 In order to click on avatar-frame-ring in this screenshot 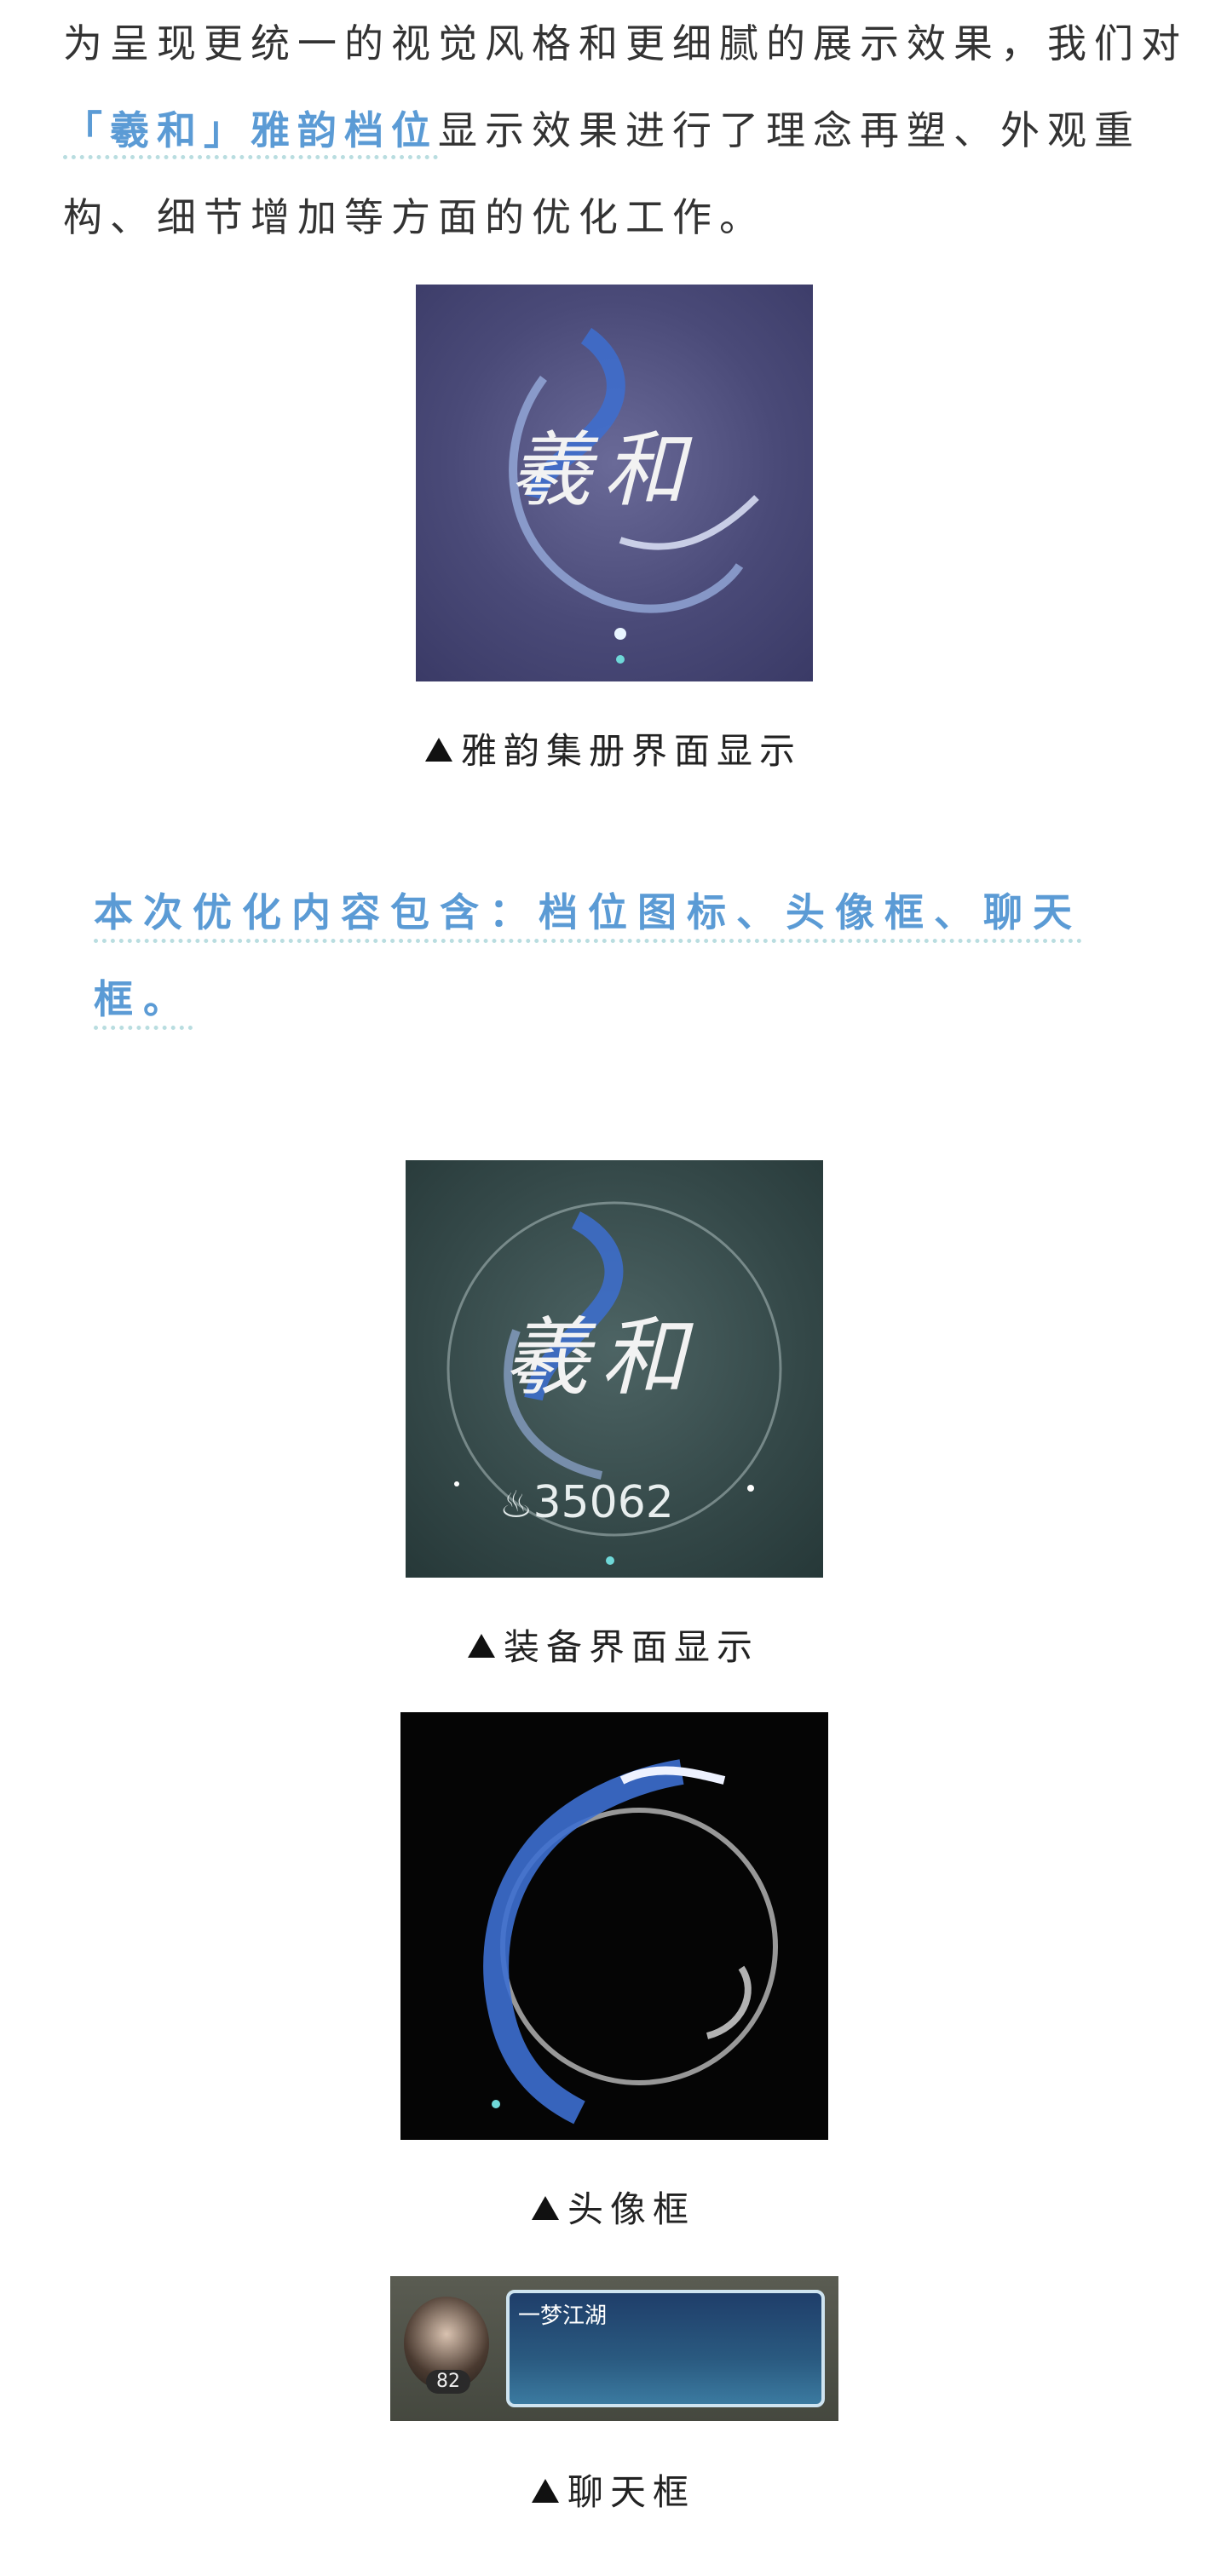, I will do `click(630, 1942)`.